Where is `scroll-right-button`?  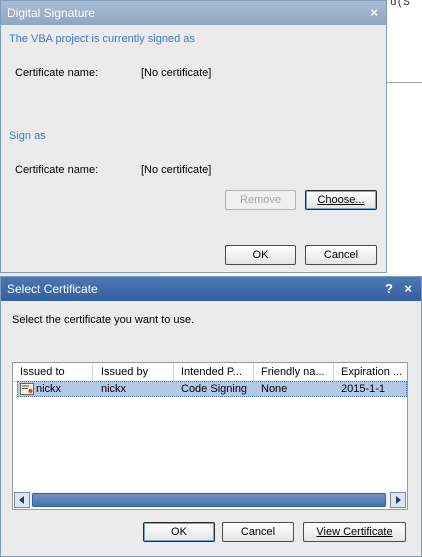 scroll-right-button is located at coordinates (398, 500).